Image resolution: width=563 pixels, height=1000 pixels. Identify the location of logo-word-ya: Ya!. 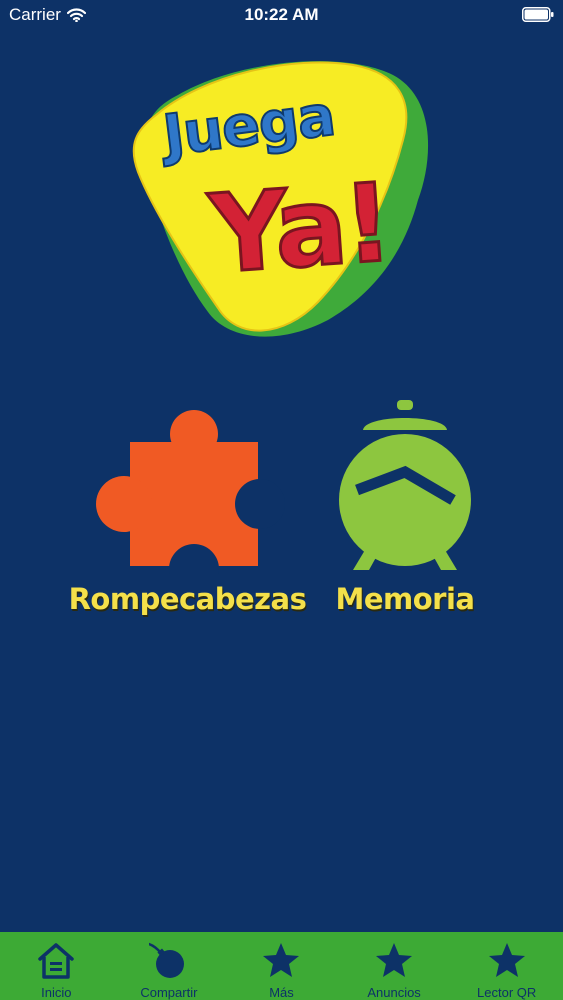
(298, 229).